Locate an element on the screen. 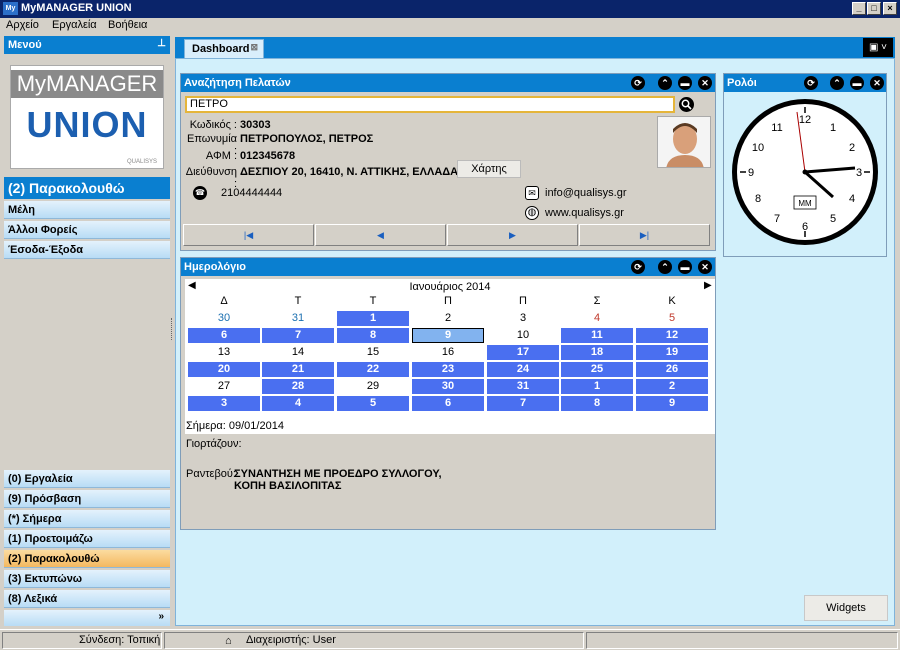  phone-icon: ☎ is located at coordinates (200, 193).